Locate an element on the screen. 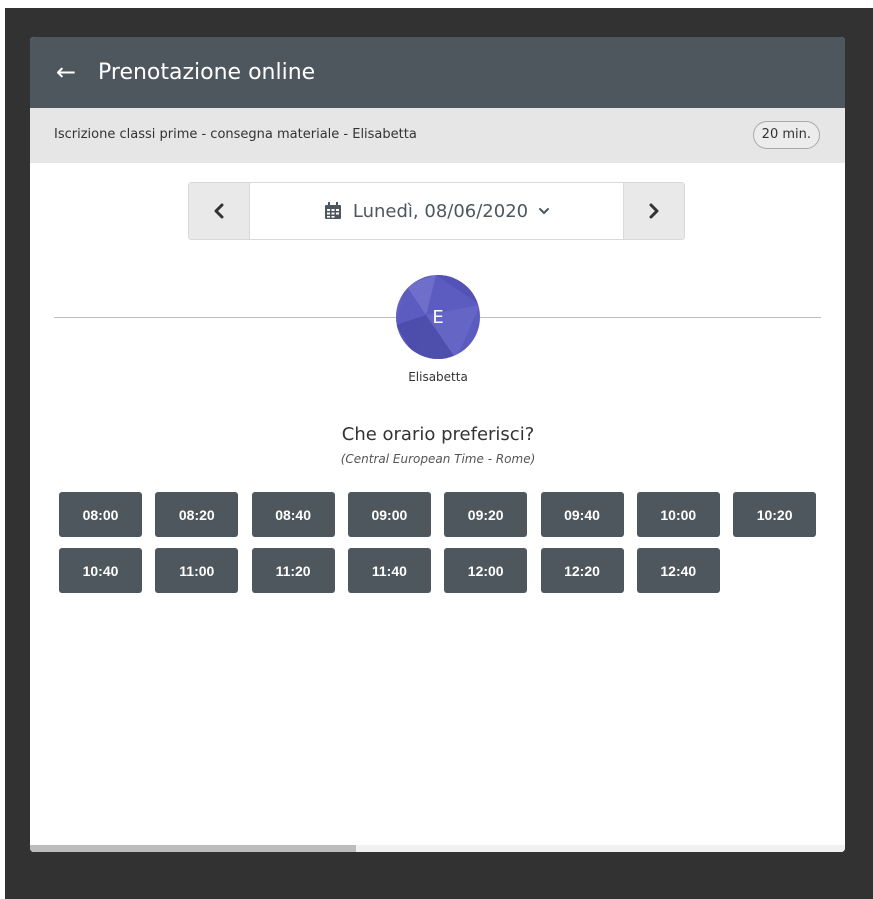 Image resolution: width=873 pixels, height=899 pixels. time-slot-button: 12:20 is located at coordinates (582, 570).